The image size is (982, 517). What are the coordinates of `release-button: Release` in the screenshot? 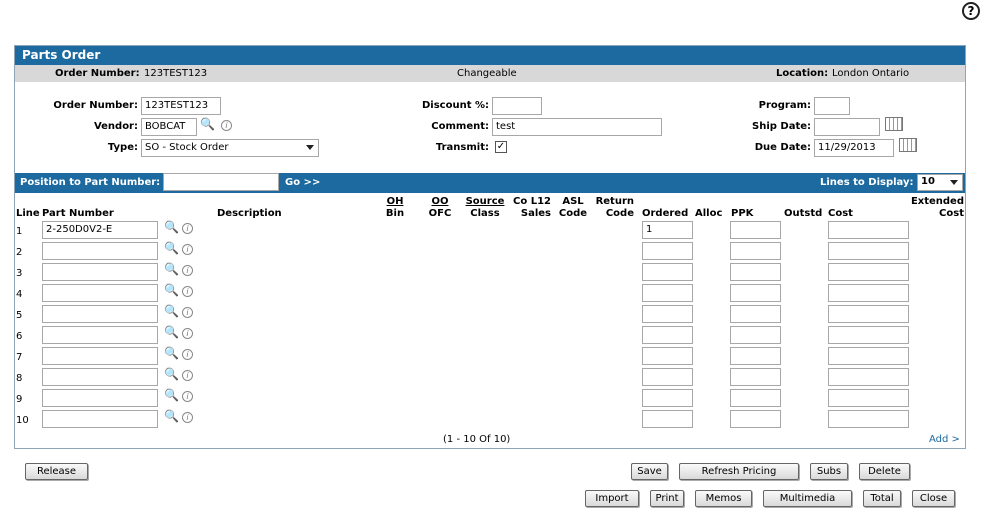 It's located at (56, 471).